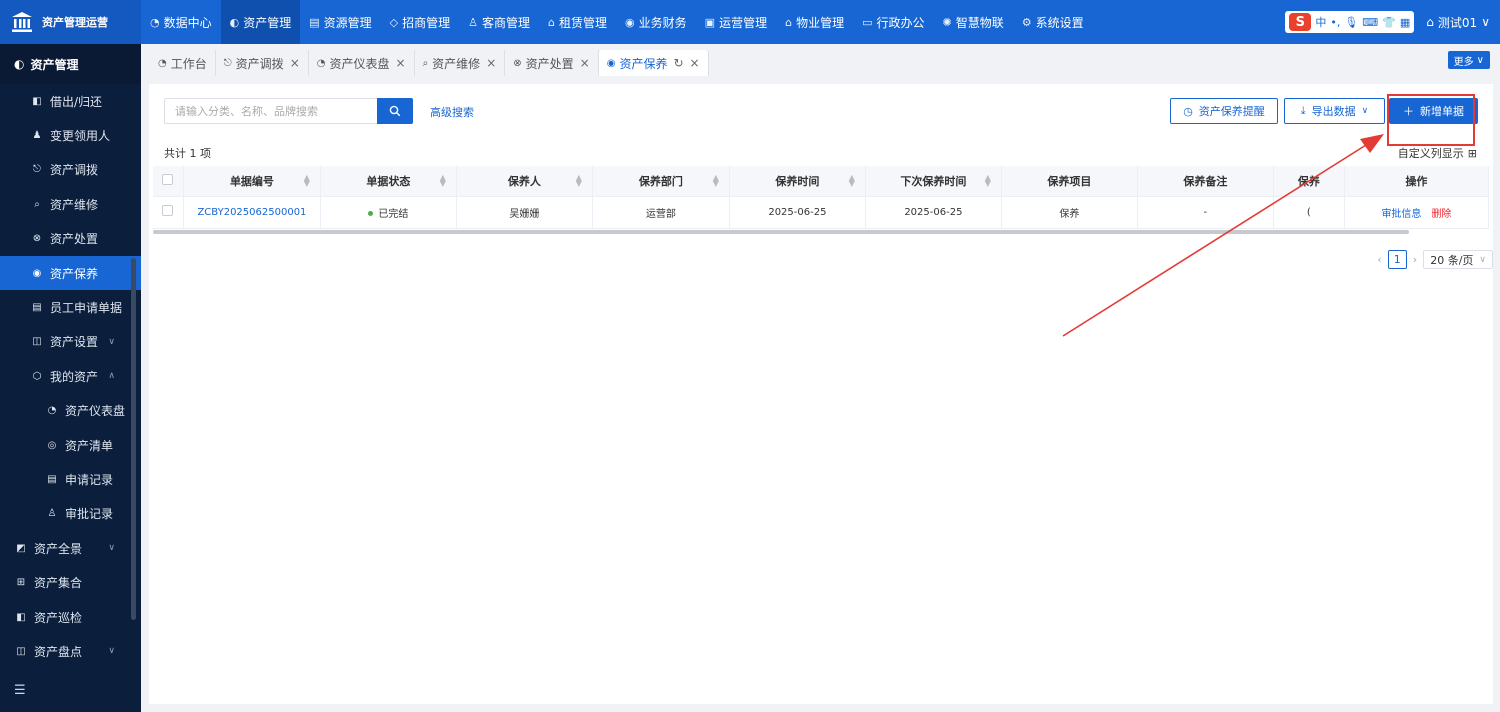  What do you see at coordinates (70, 582) in the screenshot?
I see `sidebar-item-bottom_items-1: ⊞ 资产集合` at bounding box center [70, 582].